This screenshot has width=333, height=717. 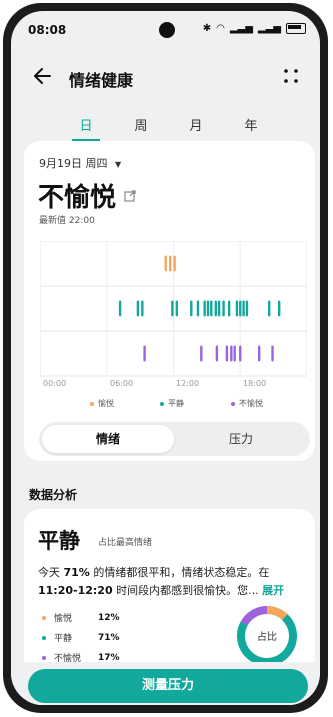 I want to click on legend-item-calm: 平静, so click(x=172, y=403).